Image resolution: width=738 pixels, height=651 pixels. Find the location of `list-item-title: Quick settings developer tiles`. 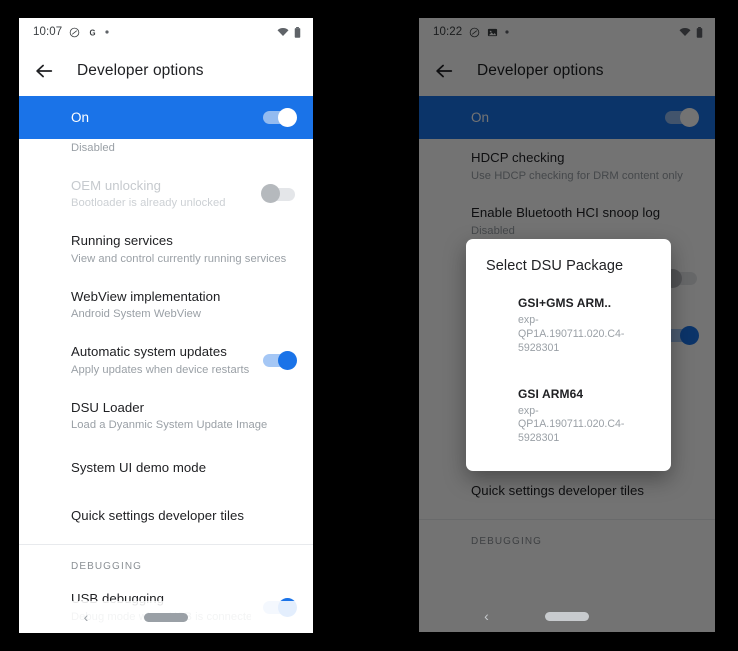

list-item-title: Quick settings developer tiles is located at coordinates (158, 516).